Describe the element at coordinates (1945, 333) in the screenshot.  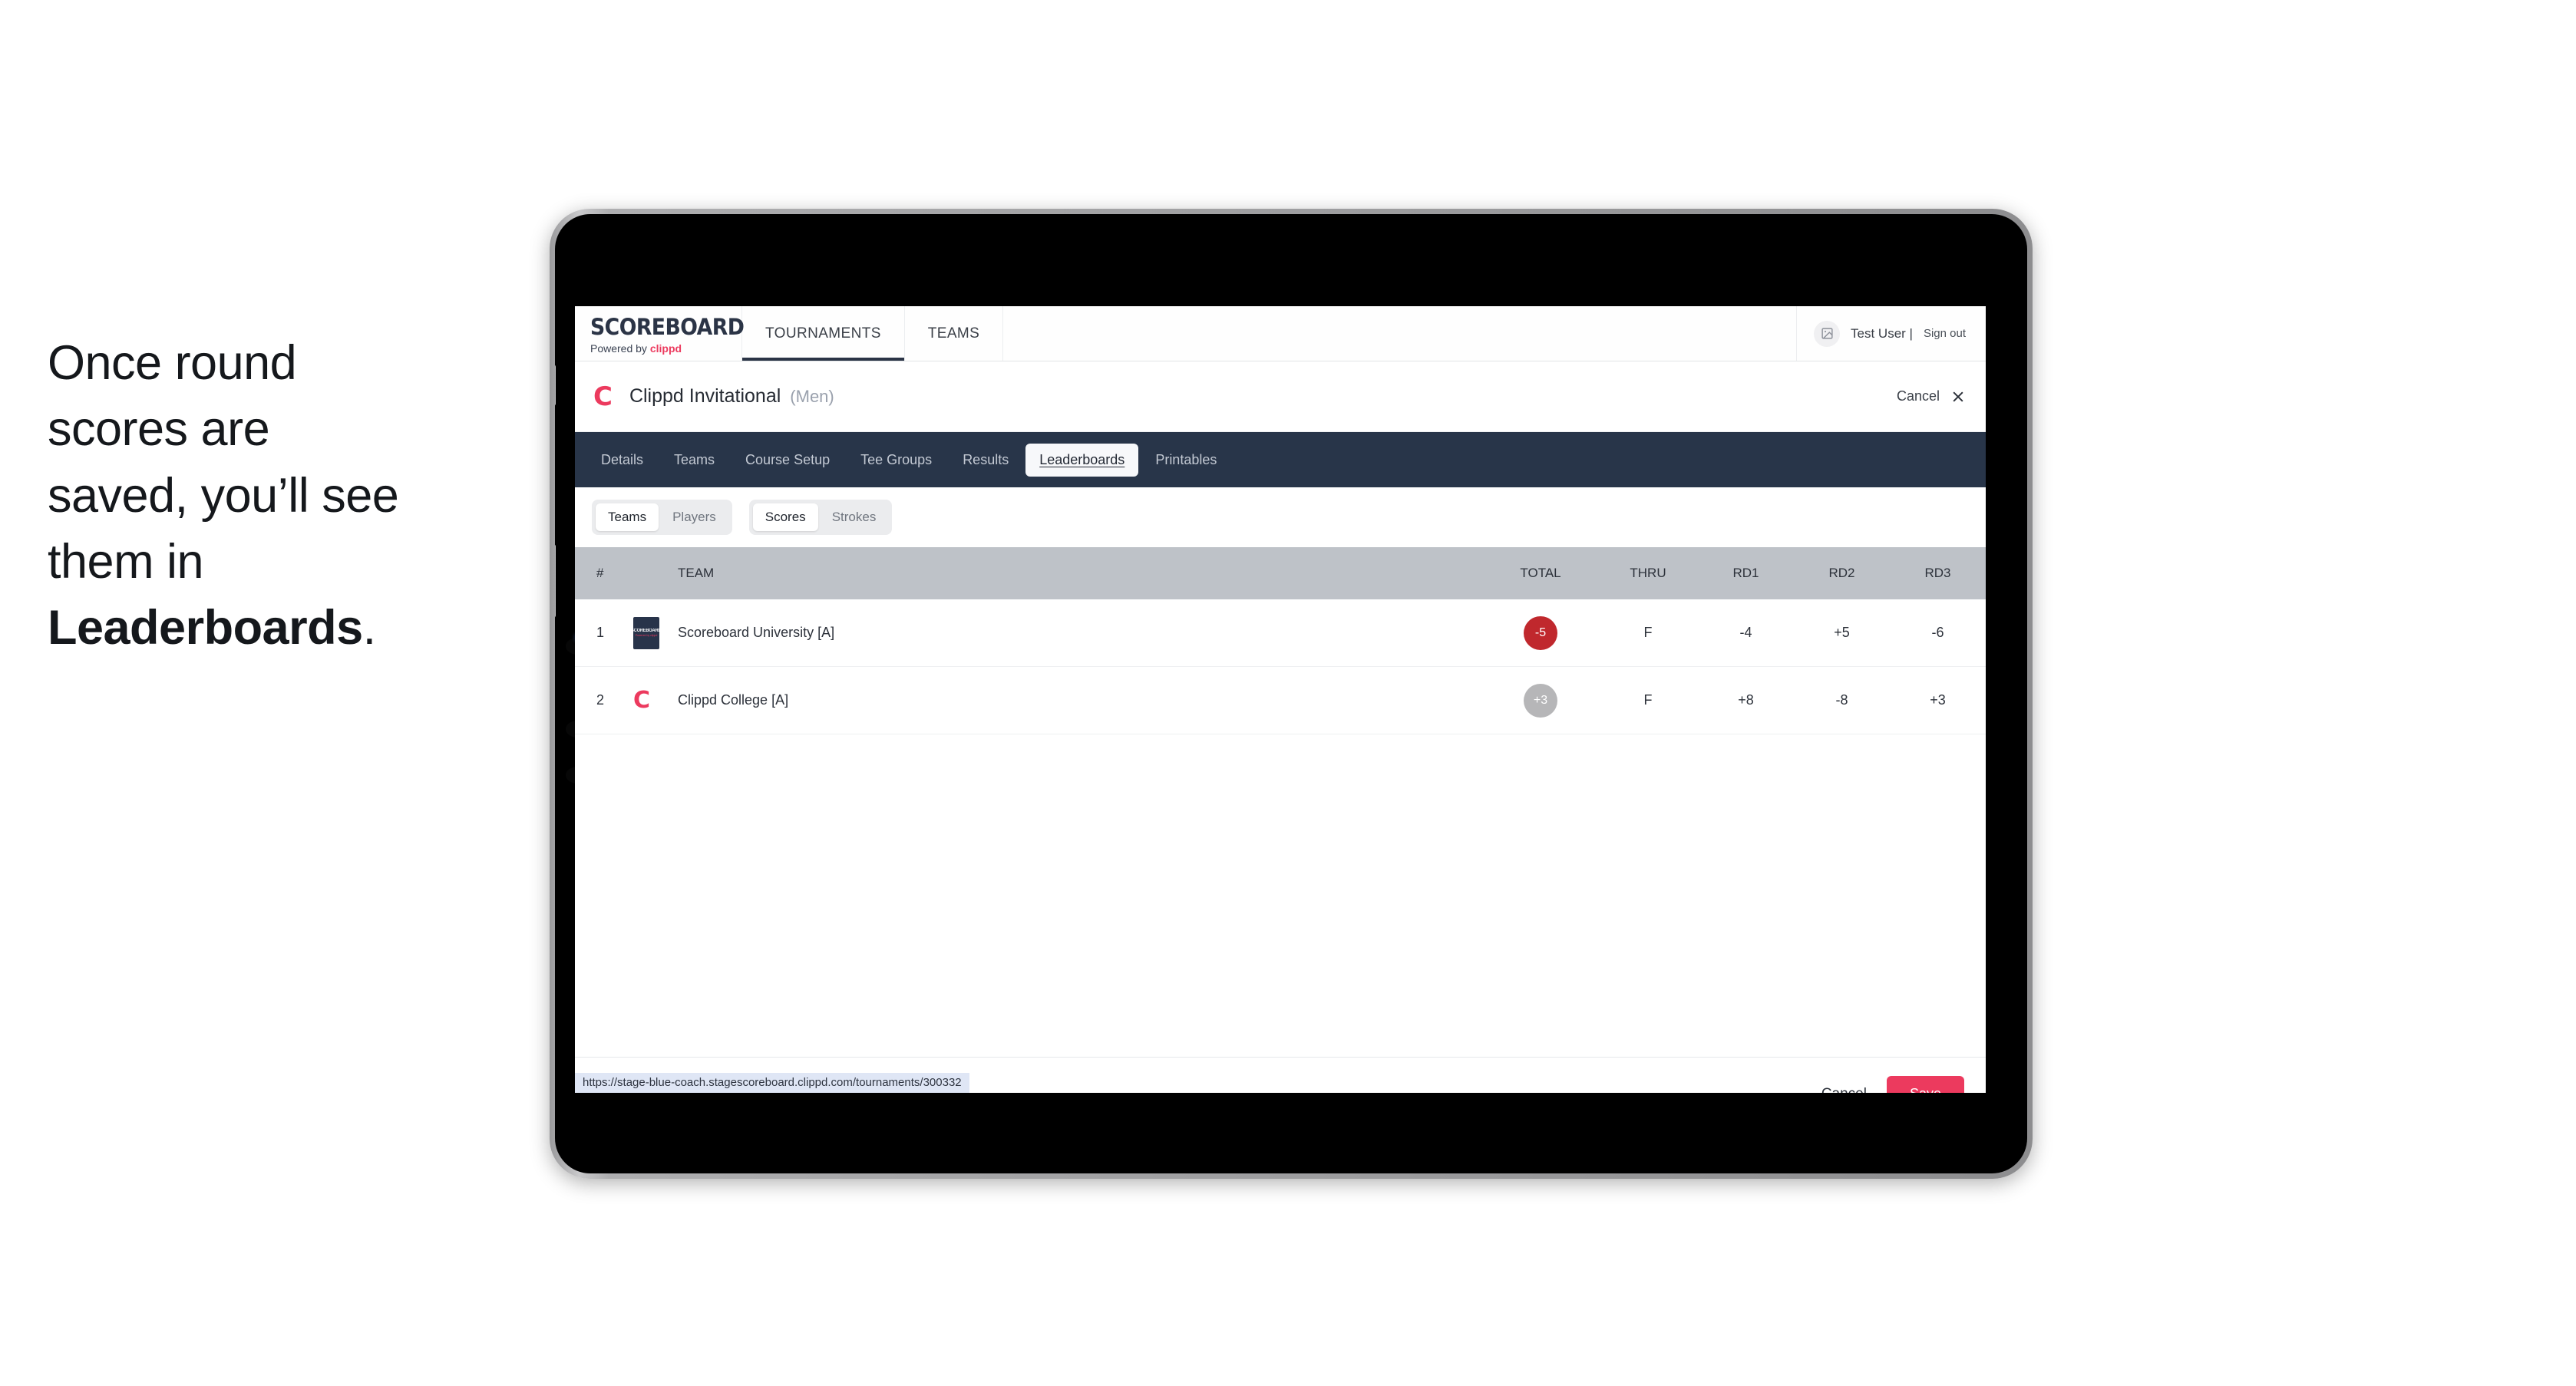
I see `sign-out-link: Sign out` at that location.